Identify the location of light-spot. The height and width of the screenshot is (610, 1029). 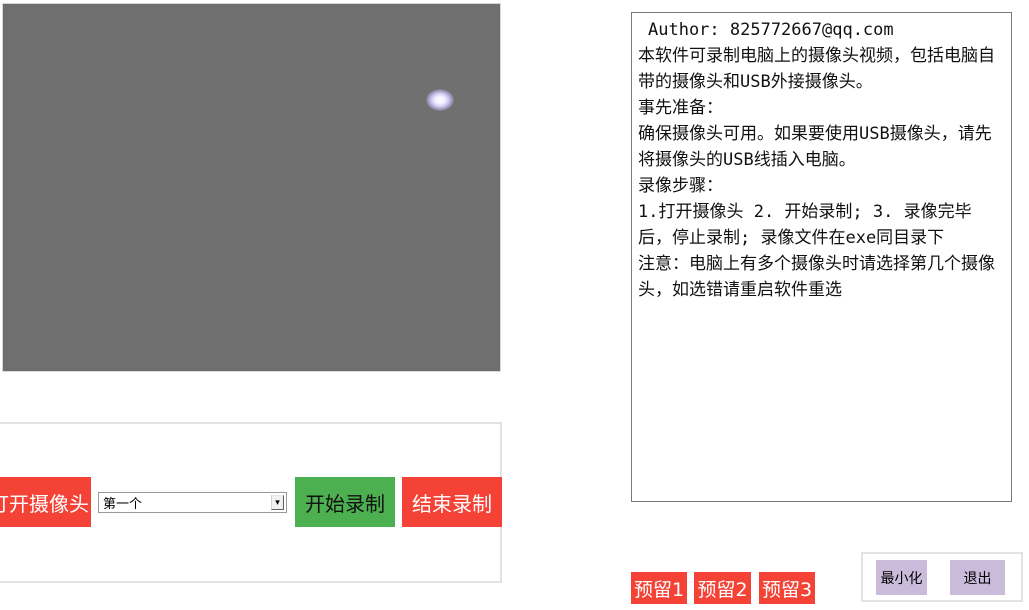
(440, 100).